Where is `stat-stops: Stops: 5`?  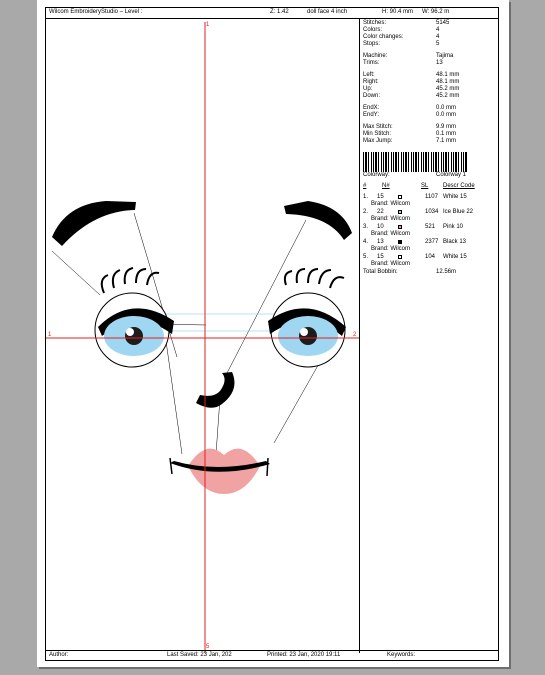
stat-stops: Stops: 5 is located at coordinates (401, 44).